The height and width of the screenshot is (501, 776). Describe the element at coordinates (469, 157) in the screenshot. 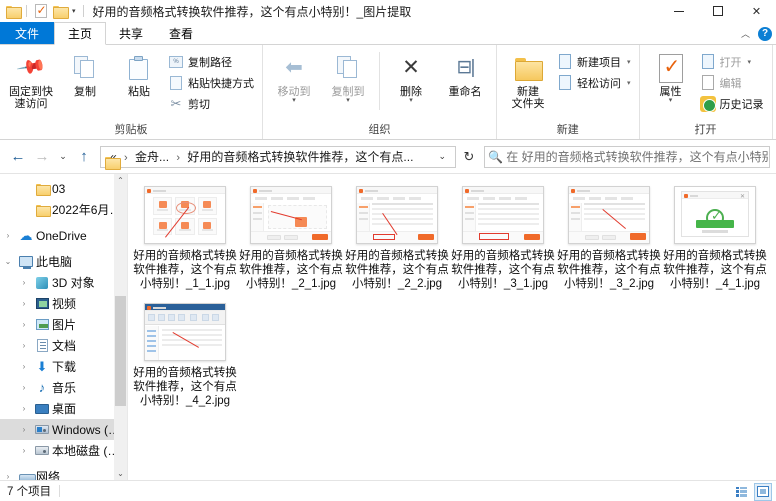

I see `refresh-button: ↻` at that location.